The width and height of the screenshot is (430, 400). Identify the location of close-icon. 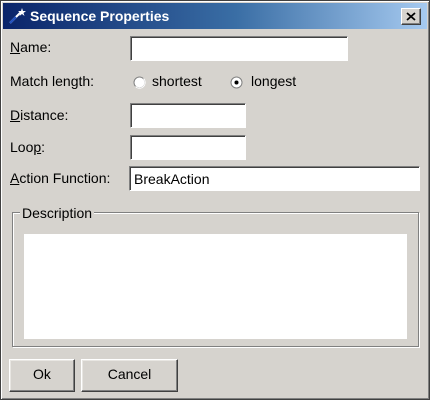
(411, 16).